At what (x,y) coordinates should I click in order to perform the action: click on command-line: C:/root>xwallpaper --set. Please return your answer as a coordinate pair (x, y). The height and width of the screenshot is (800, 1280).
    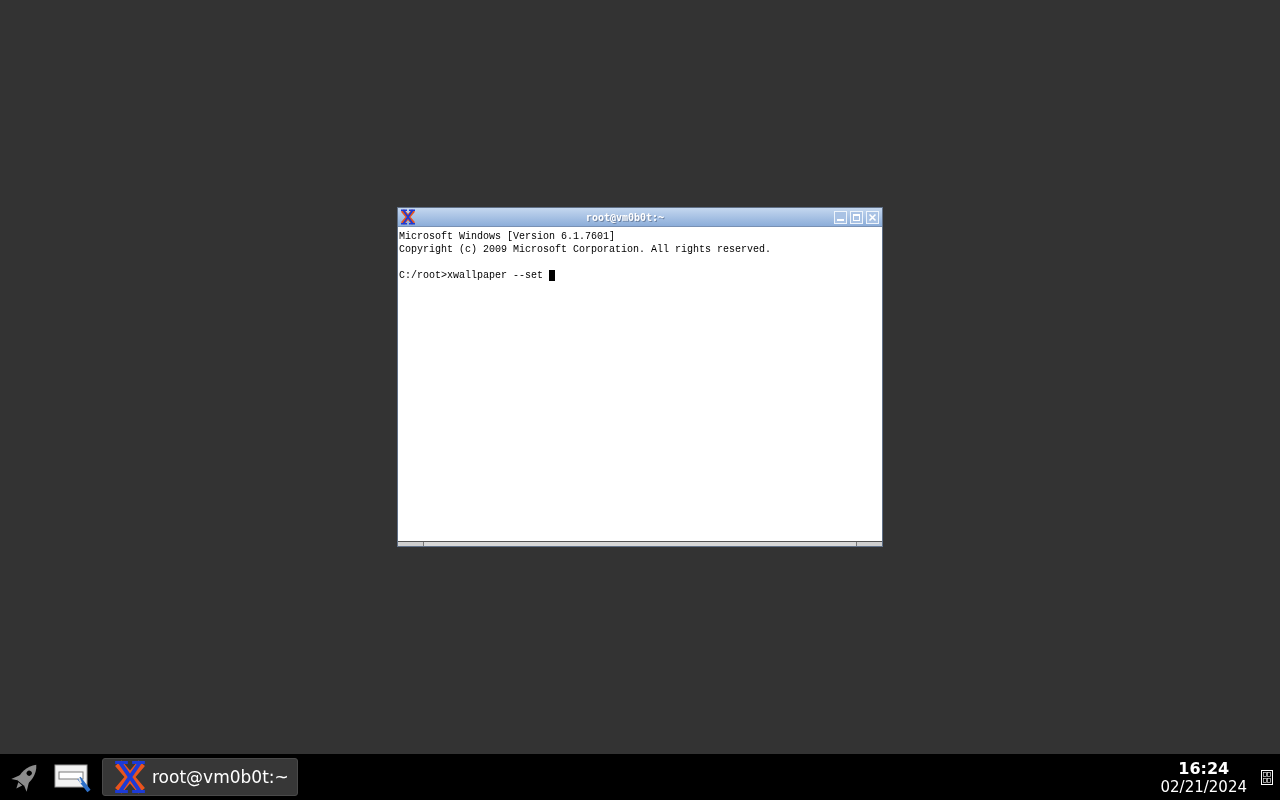
    Looking at the image, I should click on (471, 275).